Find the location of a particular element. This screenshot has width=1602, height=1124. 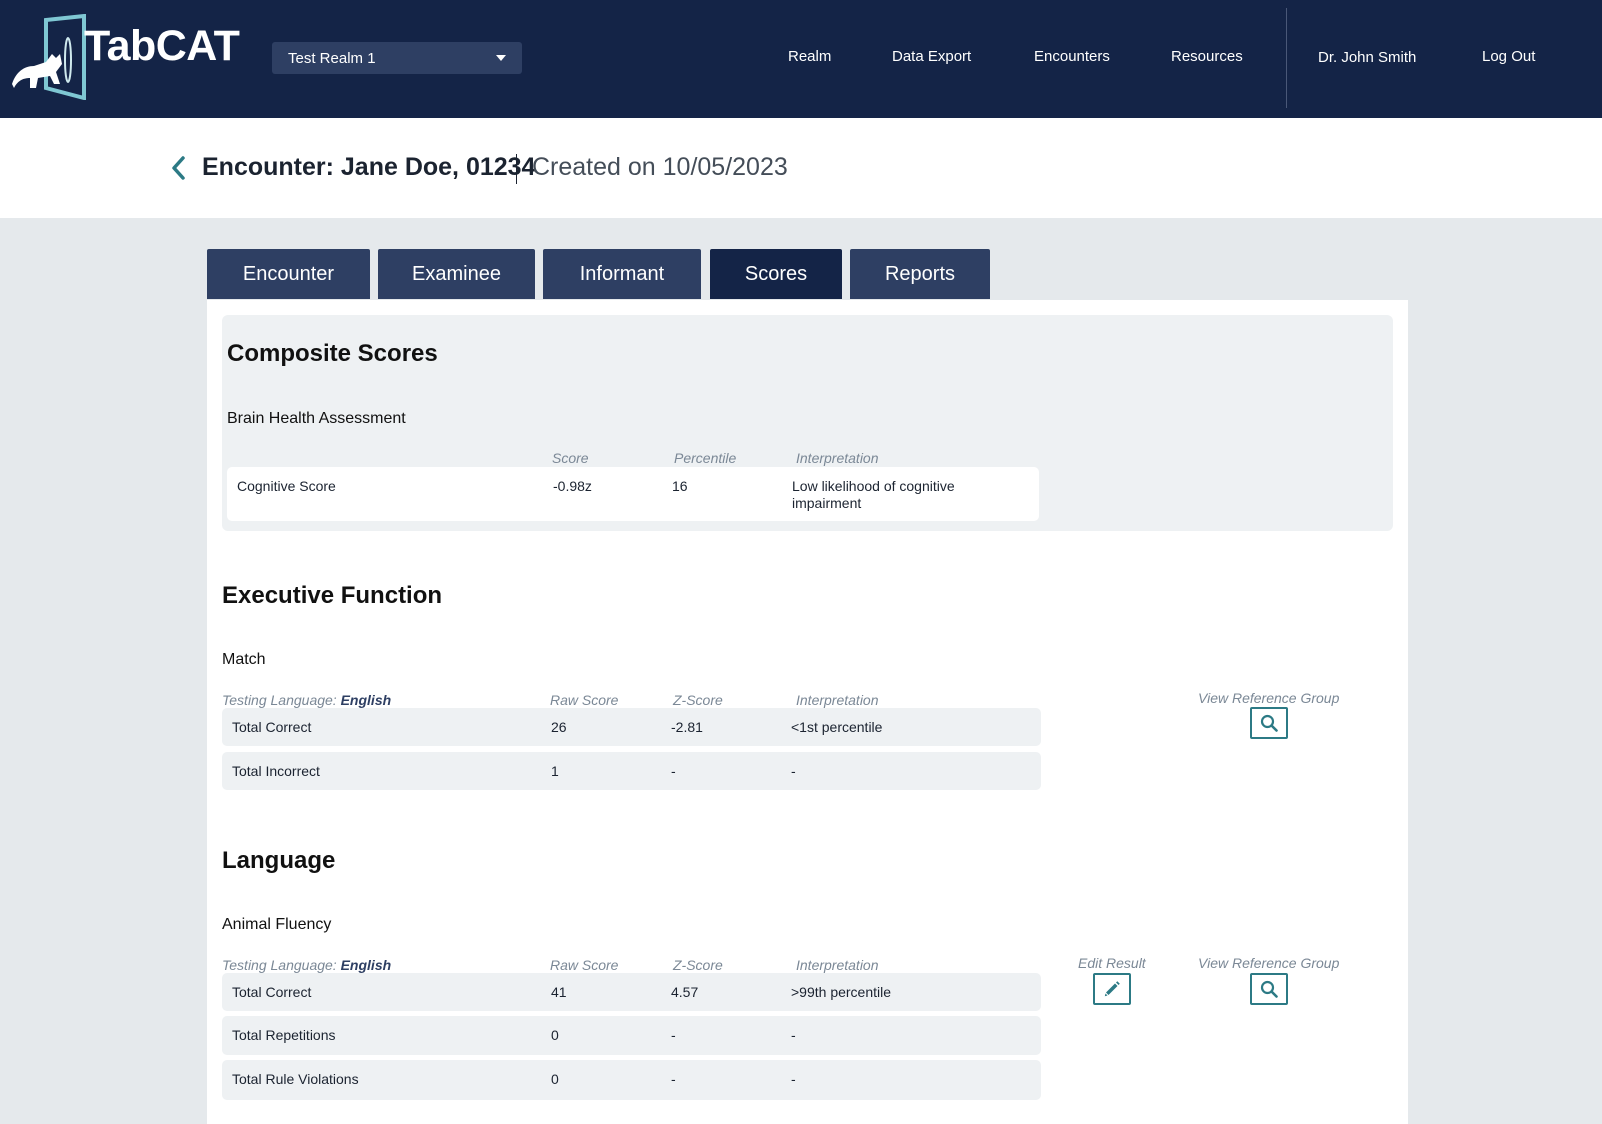

row-percentile: 16 is located at coordinates (680, 486).